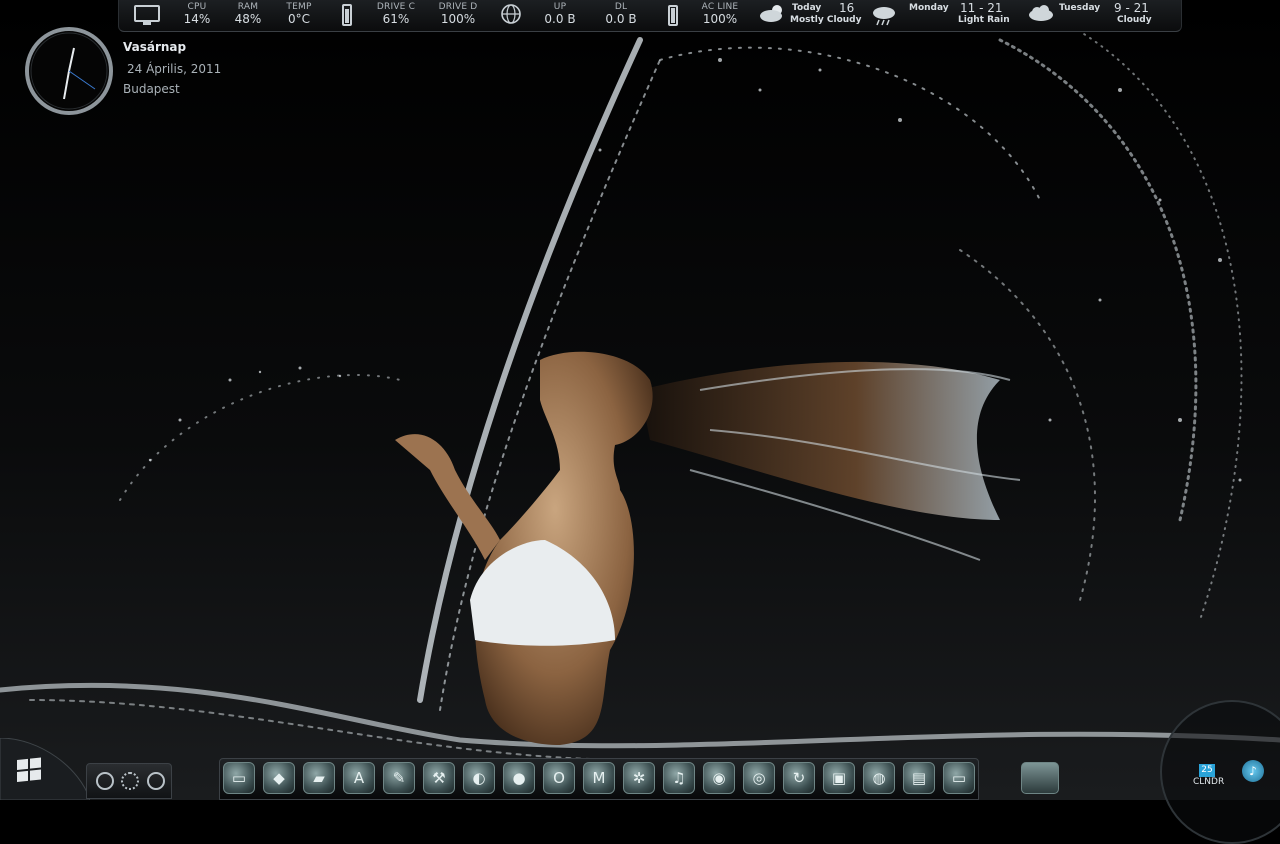 The width and height of the screenshot is (1280, 844). What do you see at coordinates (771, 13) in the screenshot?
I see `partly-cloudy-icon` at bounding box center [771, 13].